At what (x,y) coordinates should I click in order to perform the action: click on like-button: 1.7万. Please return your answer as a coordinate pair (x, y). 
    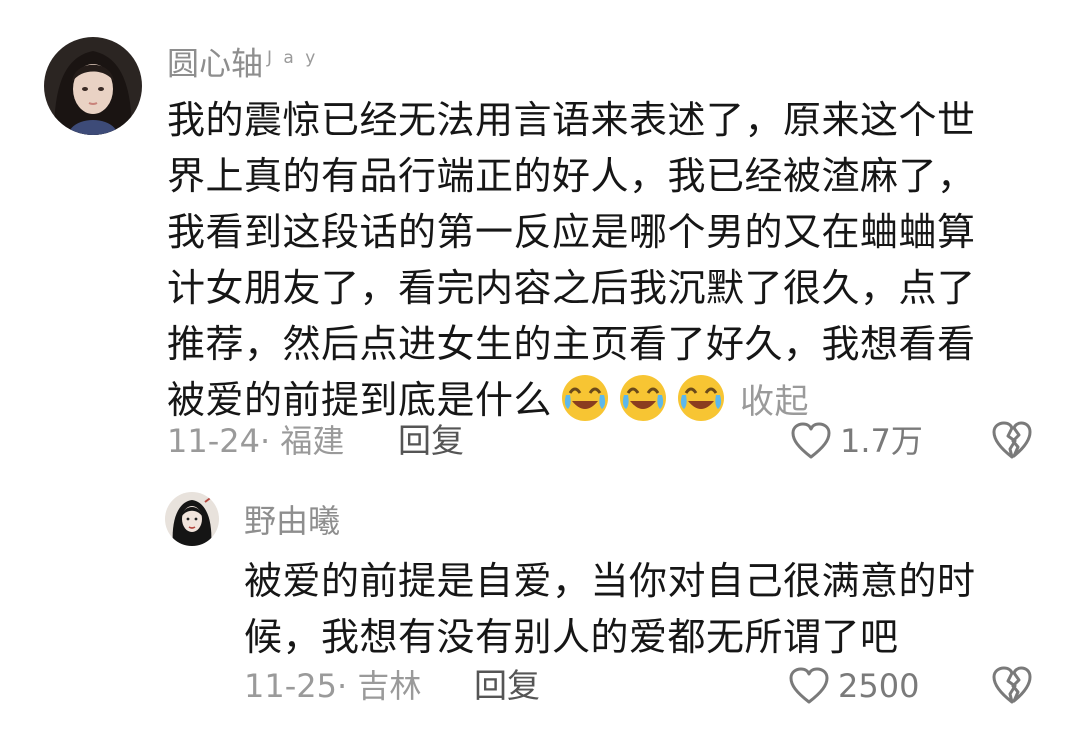
    Looking at the image, I should click on (856, 441).